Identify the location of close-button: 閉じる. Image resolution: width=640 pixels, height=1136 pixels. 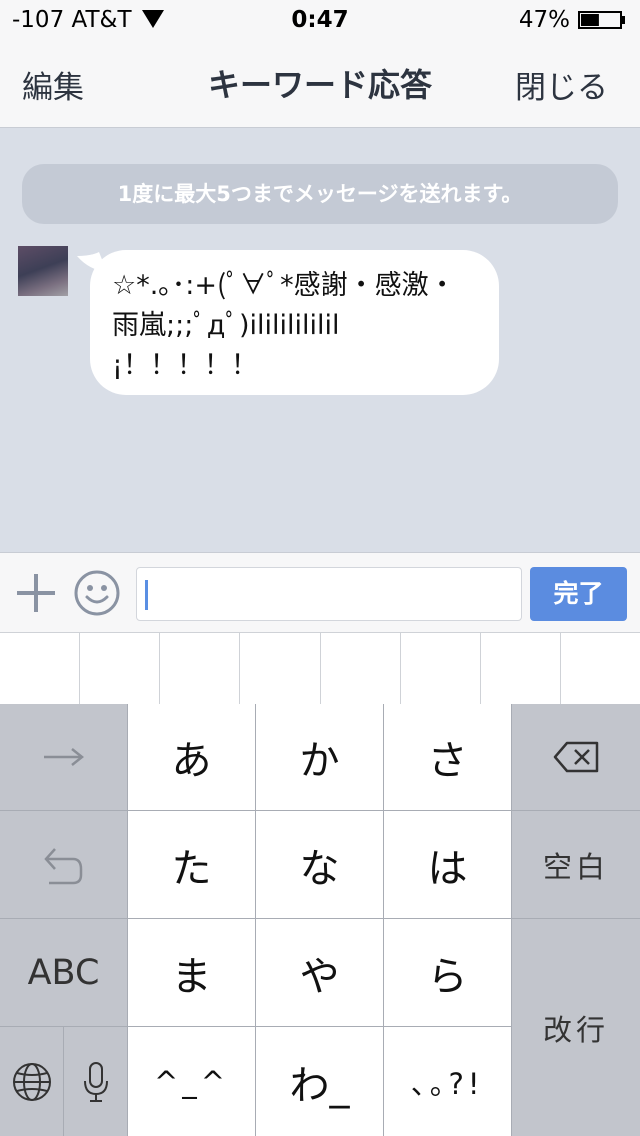
(561, 84).